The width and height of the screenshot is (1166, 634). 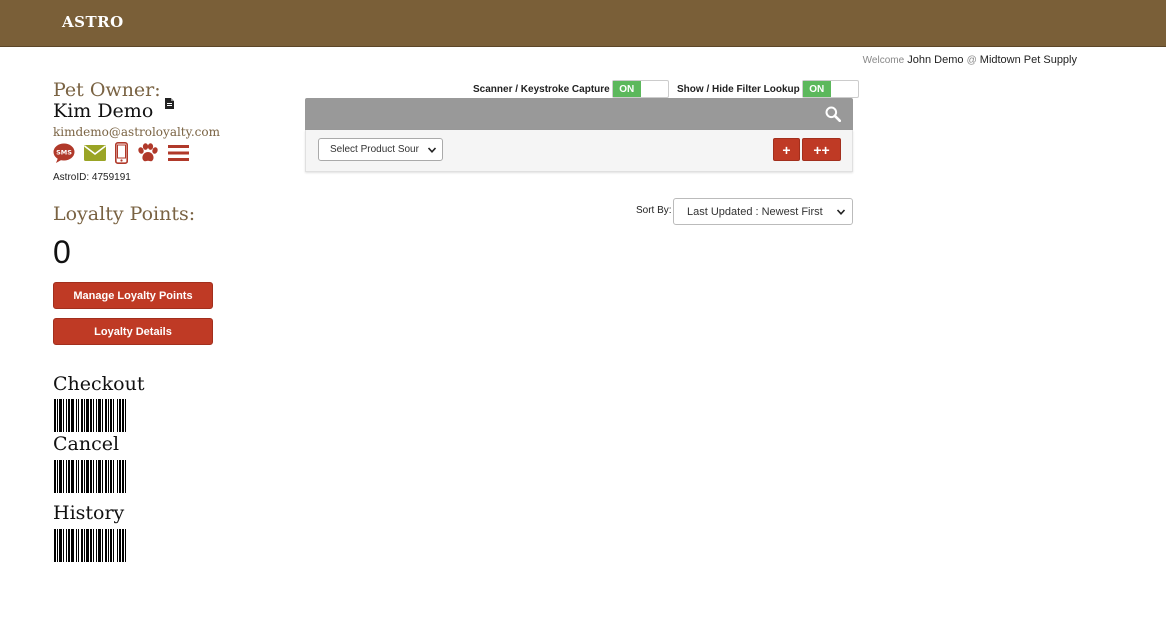 What do you see at coordinates (821, 149) in the screenshot?
I see `add-multiple-items-button: ++` at bounding box center [821, 149].